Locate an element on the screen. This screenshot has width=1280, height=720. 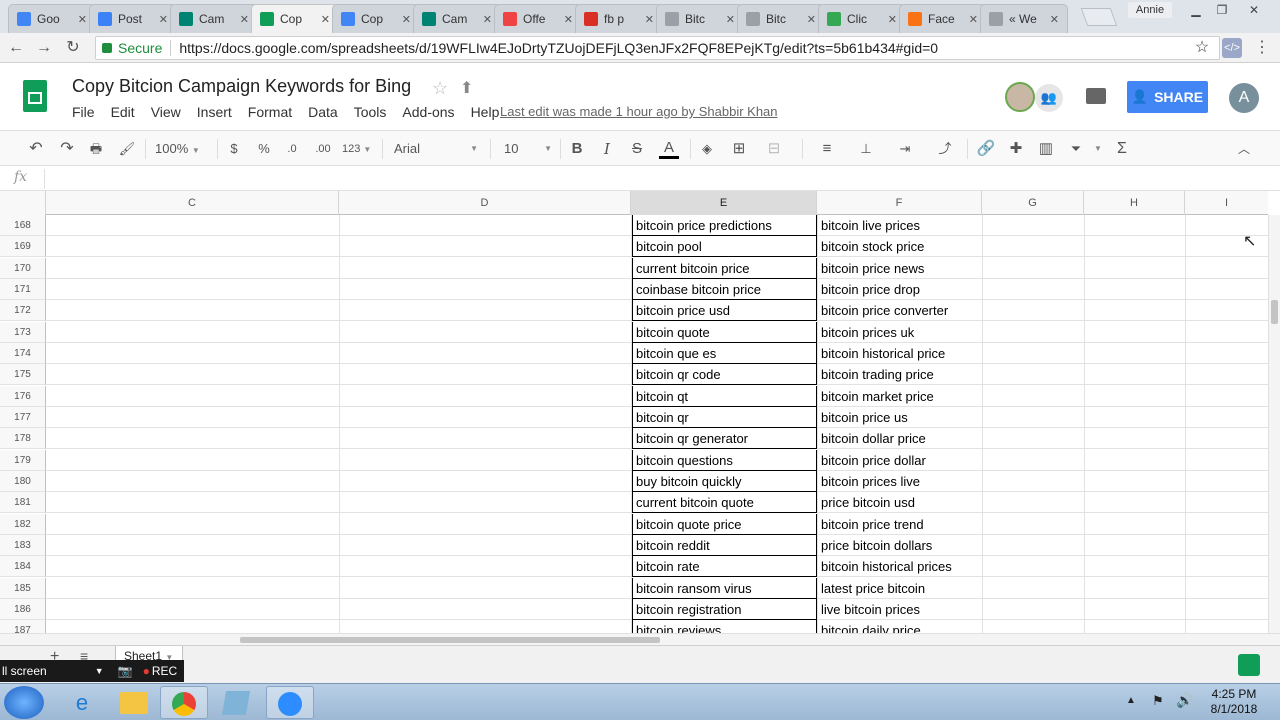
merge-cells-icon: ⊟ is located at coordinates (774, 149).